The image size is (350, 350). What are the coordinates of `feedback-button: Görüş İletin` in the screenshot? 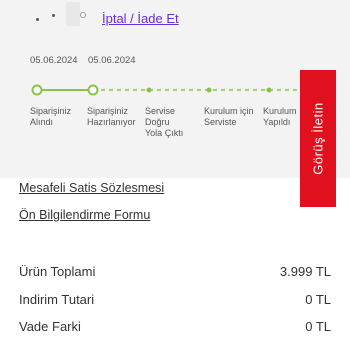 It's located at (318, 138).